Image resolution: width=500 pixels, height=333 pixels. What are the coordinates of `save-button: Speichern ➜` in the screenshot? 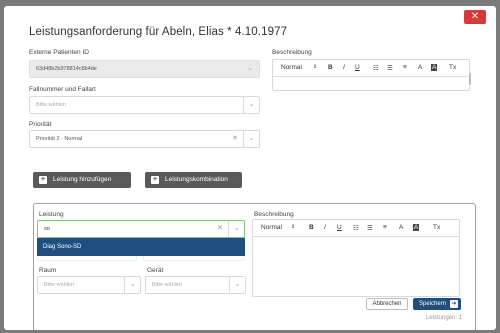 It's located at (437, 304).